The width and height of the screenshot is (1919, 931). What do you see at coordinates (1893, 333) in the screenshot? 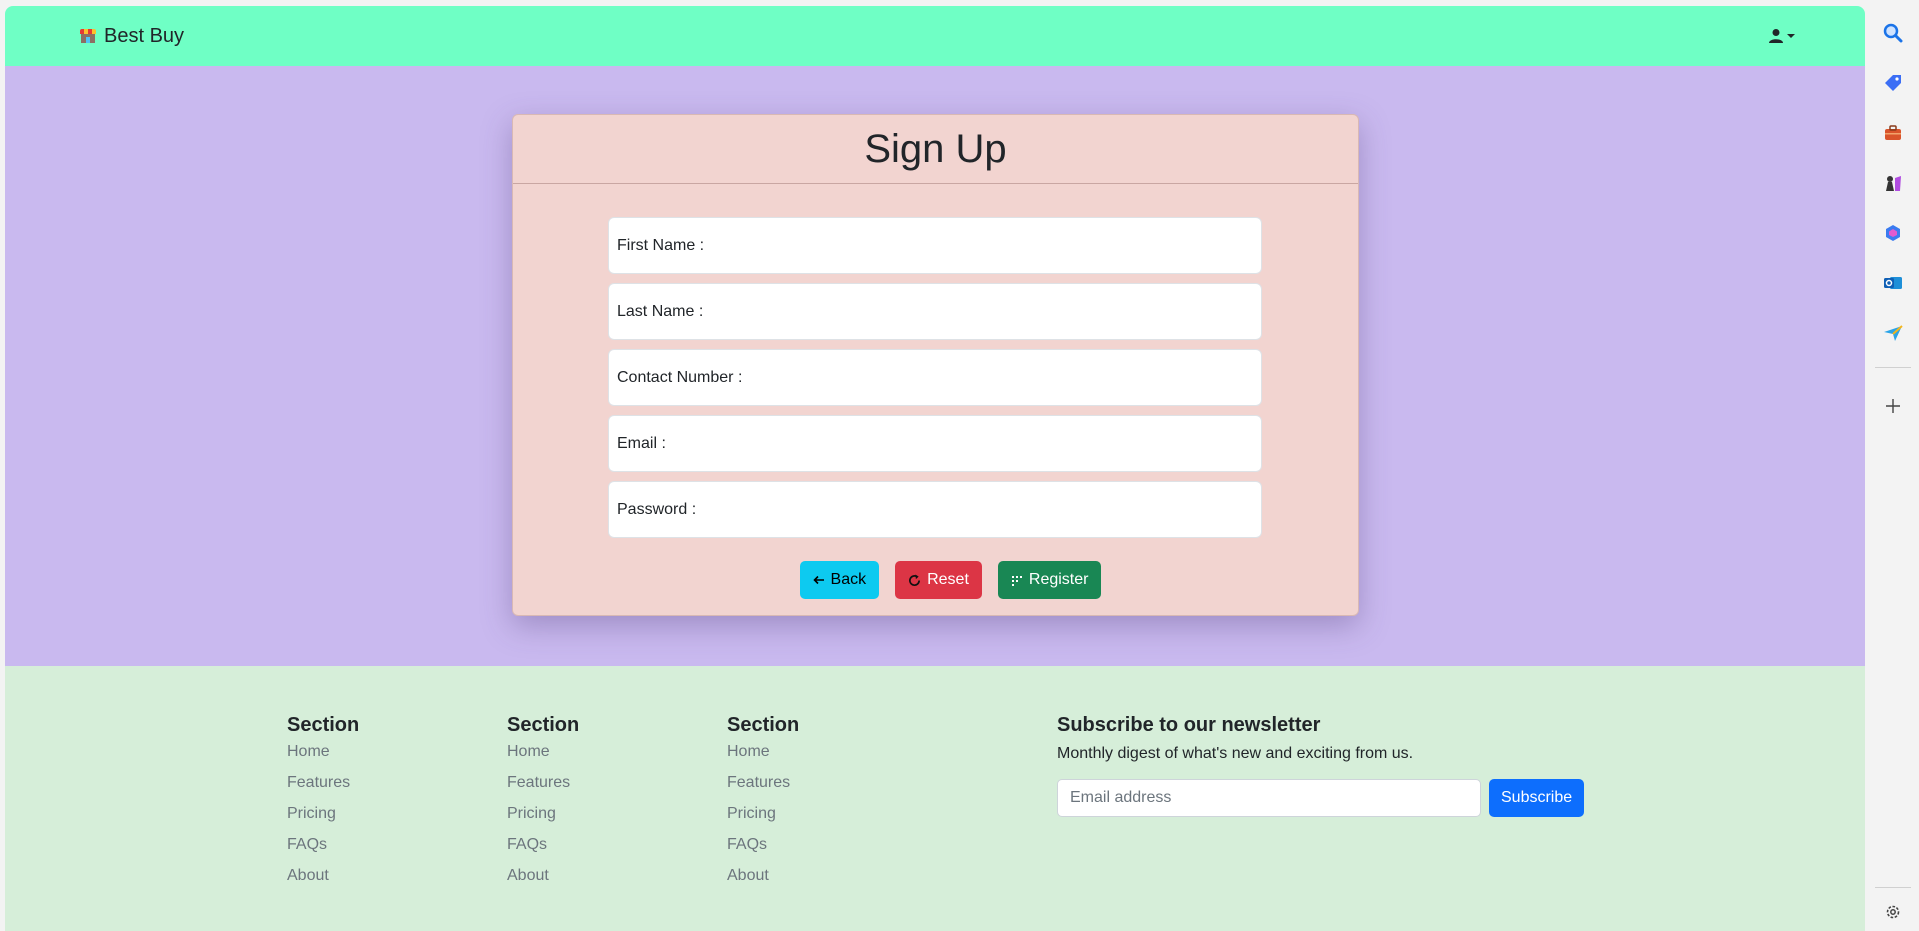
I see `send-icon` at bounding box center [1893, 333].